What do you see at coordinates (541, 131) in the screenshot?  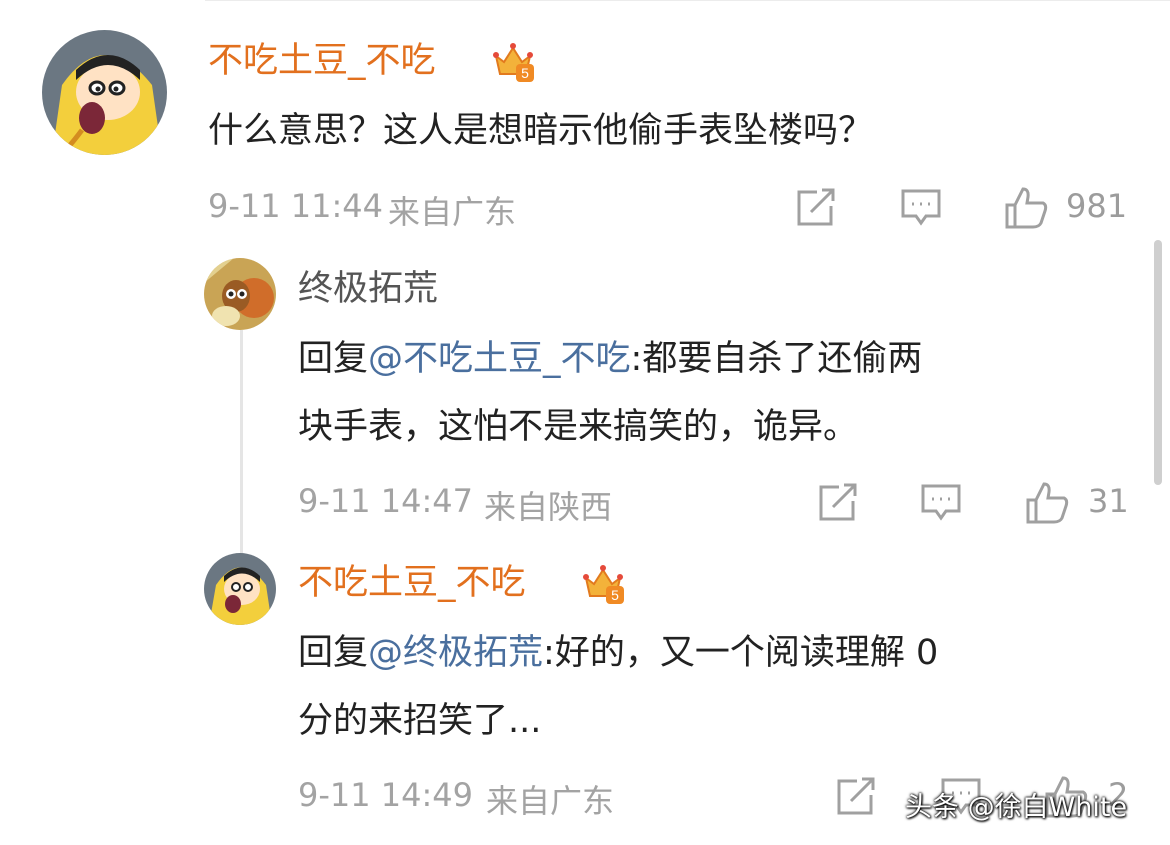 I see `comment-text: 什么意思？这人是想暗示他偷手表坠楼吗？` at bounding box center [541, 131].